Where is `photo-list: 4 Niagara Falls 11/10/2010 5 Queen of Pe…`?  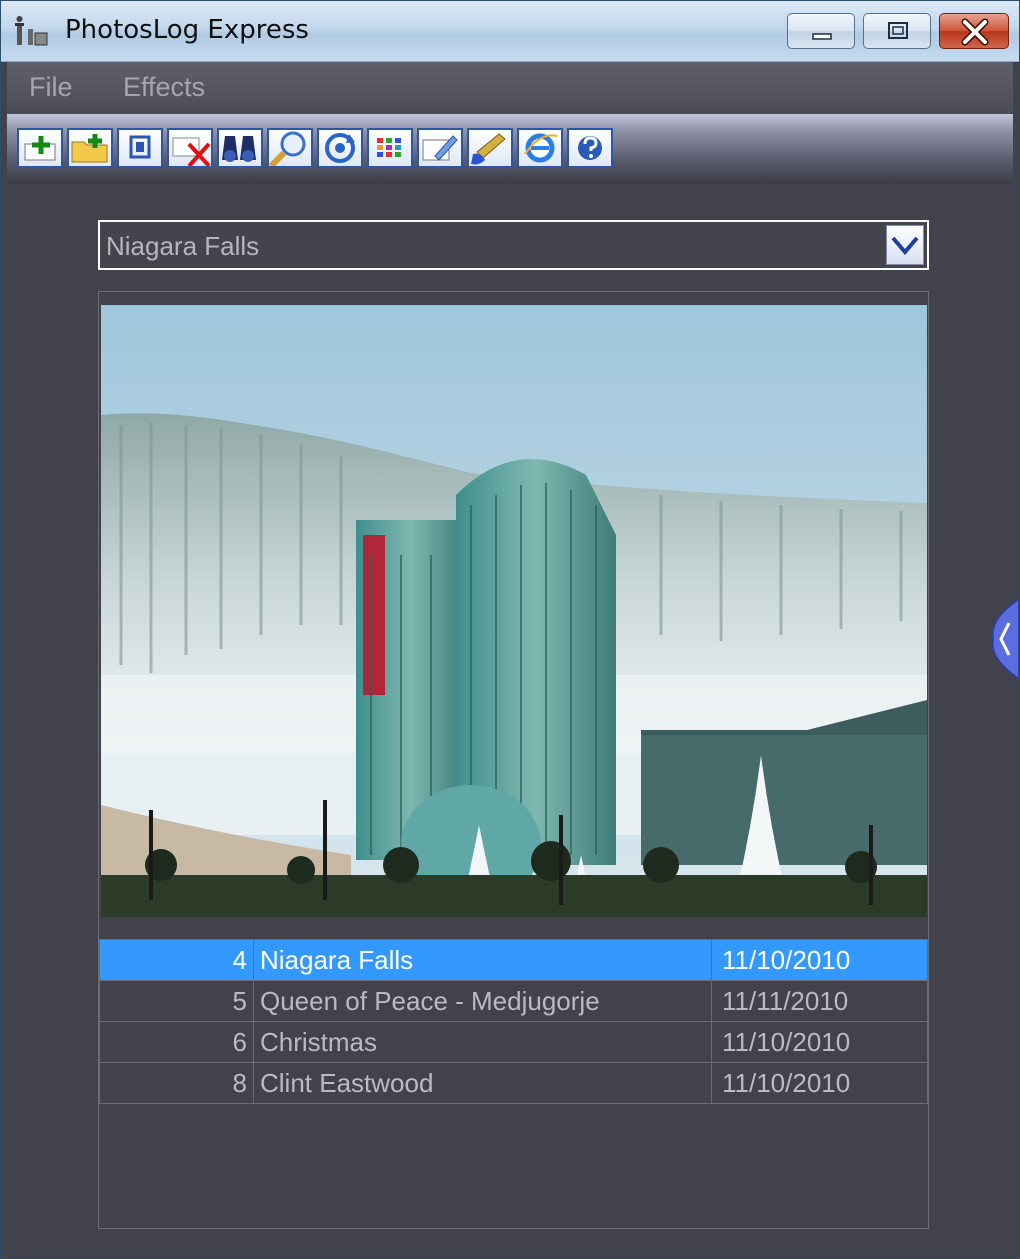 photo-list: 4 Niagara Falls 11/10/2010 5 Queen of Pe… is located at coordinates (513, 1021).